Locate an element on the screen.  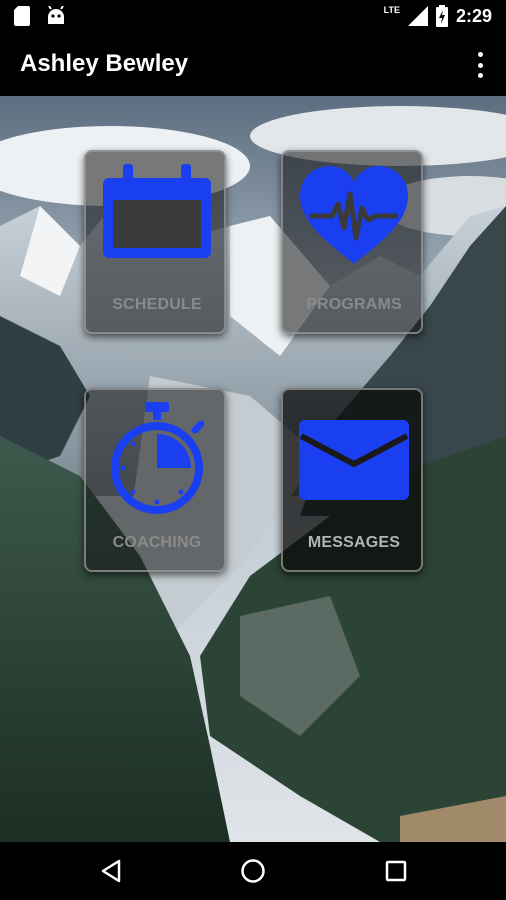
mail-icon is located at coordinates (354, 460).